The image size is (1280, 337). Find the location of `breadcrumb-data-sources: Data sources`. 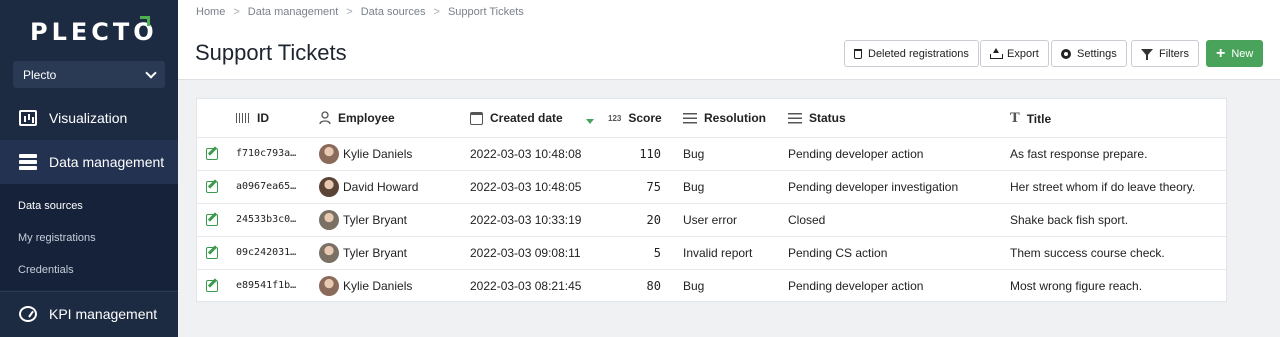

breadcrumb-data-sources: Data sources is located at coordinates (393, 12).